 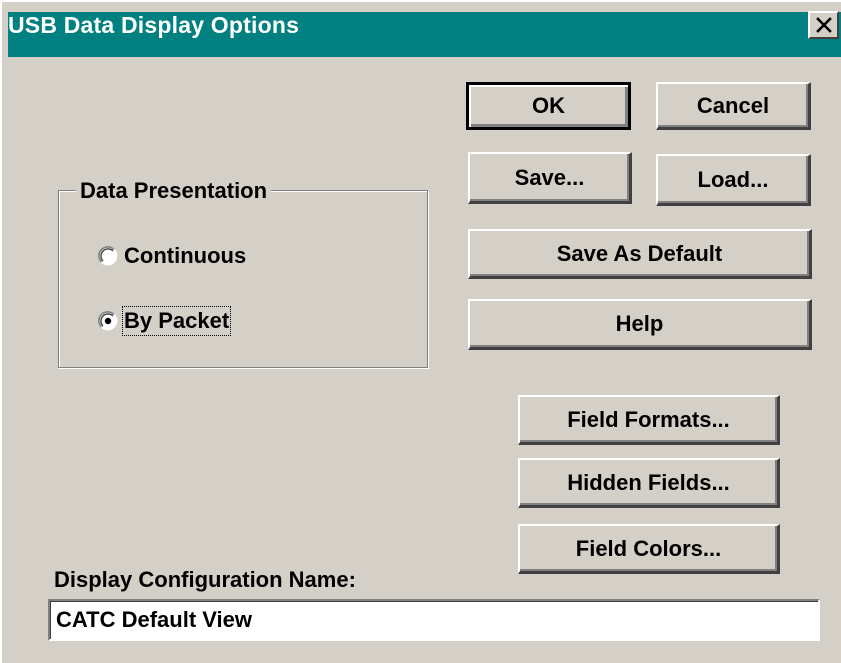 I want to click on radio-by-packet: By Packet, so click(x=165, y=321).